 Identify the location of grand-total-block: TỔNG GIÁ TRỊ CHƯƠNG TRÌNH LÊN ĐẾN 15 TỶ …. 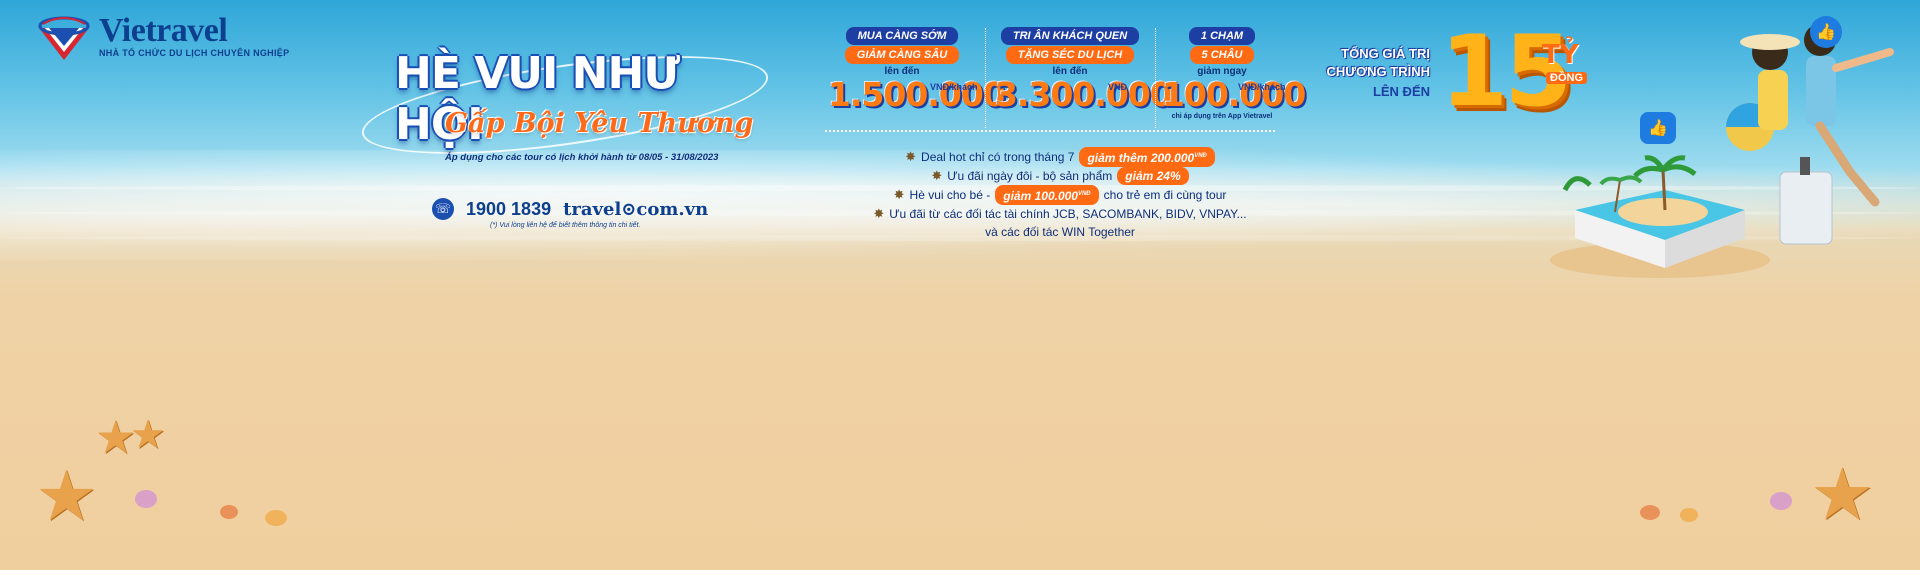
(1475, 82).